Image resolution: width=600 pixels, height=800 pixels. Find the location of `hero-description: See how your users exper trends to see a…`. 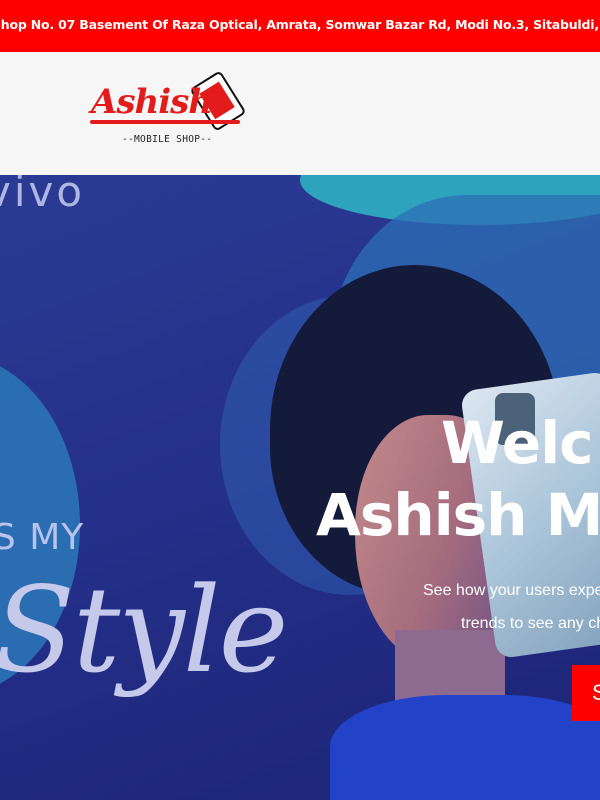

hero-description: See how your users exper trends to see a… is located at coordinates (500, 607).